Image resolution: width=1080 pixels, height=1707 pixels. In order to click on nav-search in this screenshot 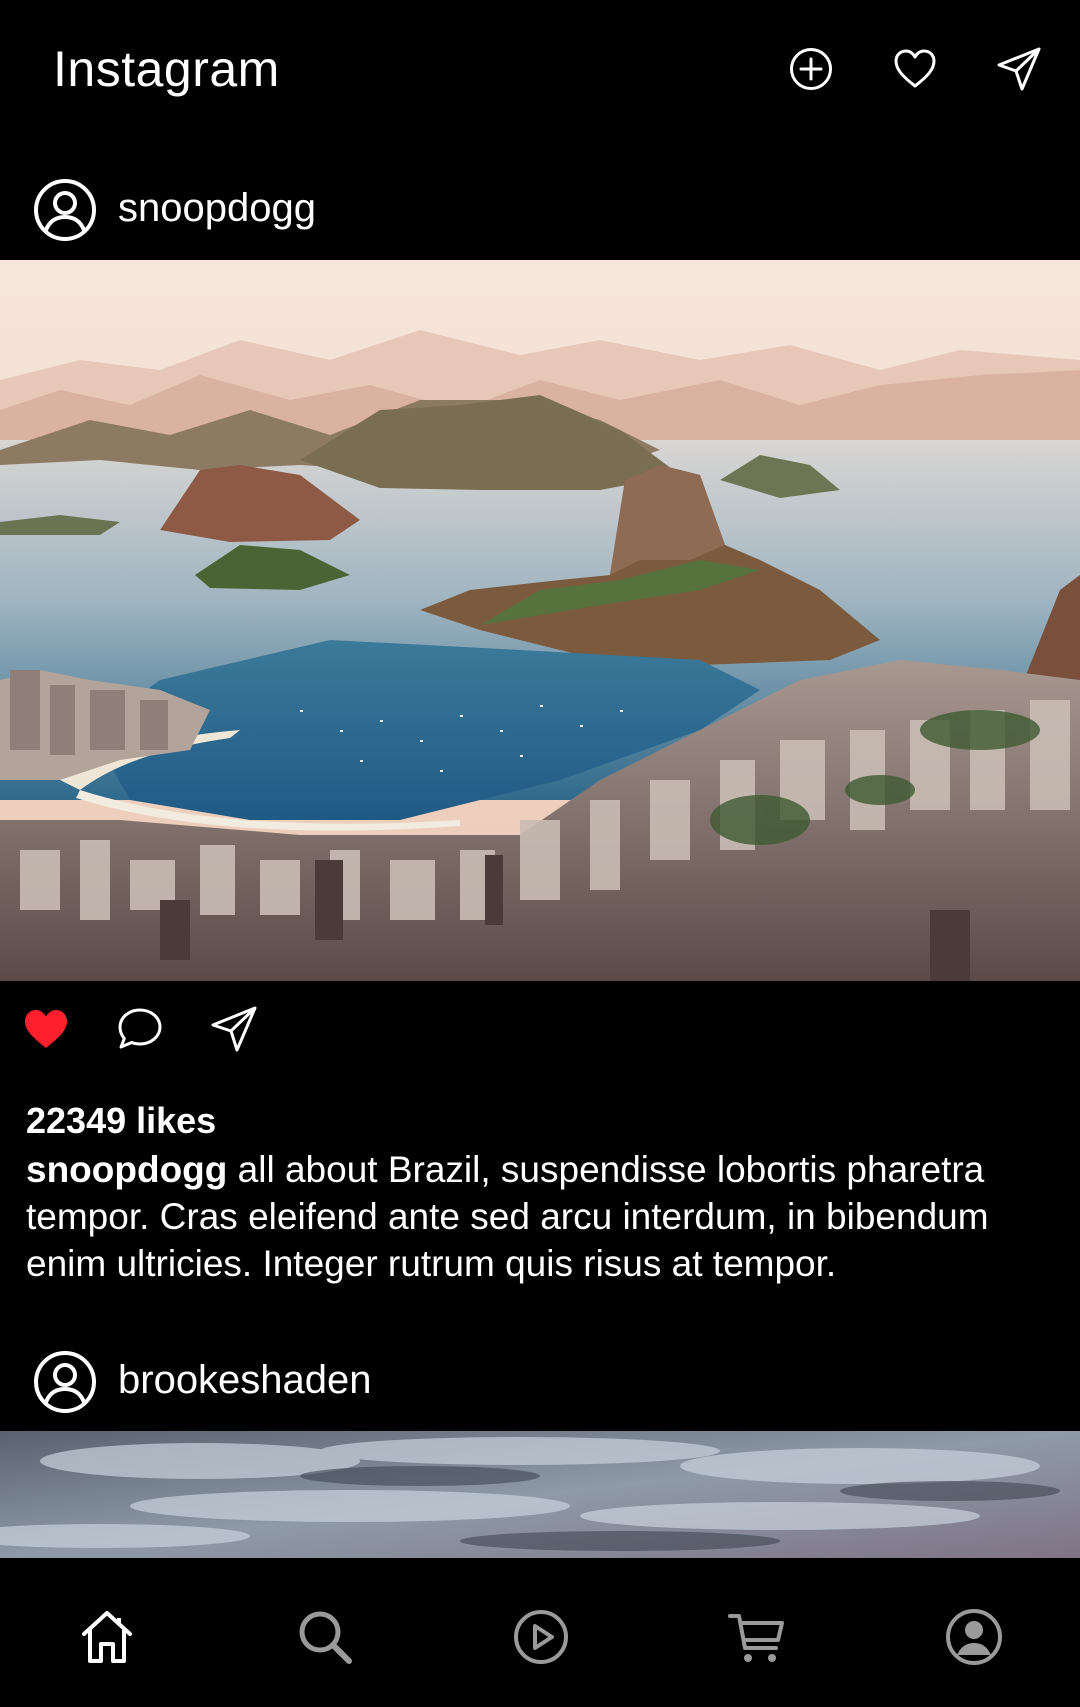, I will do `click(325, 1637)`.